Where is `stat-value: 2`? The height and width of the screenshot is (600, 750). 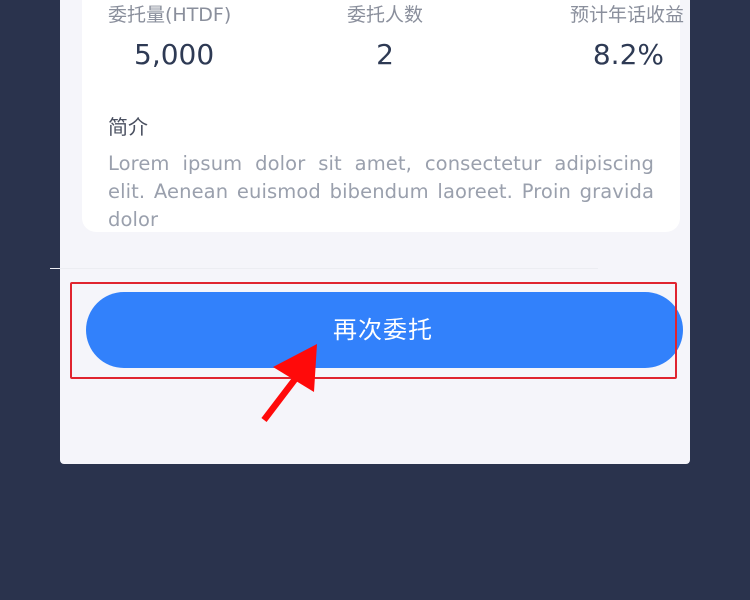 stat-value: 2 is located at coordinates (385, 54).